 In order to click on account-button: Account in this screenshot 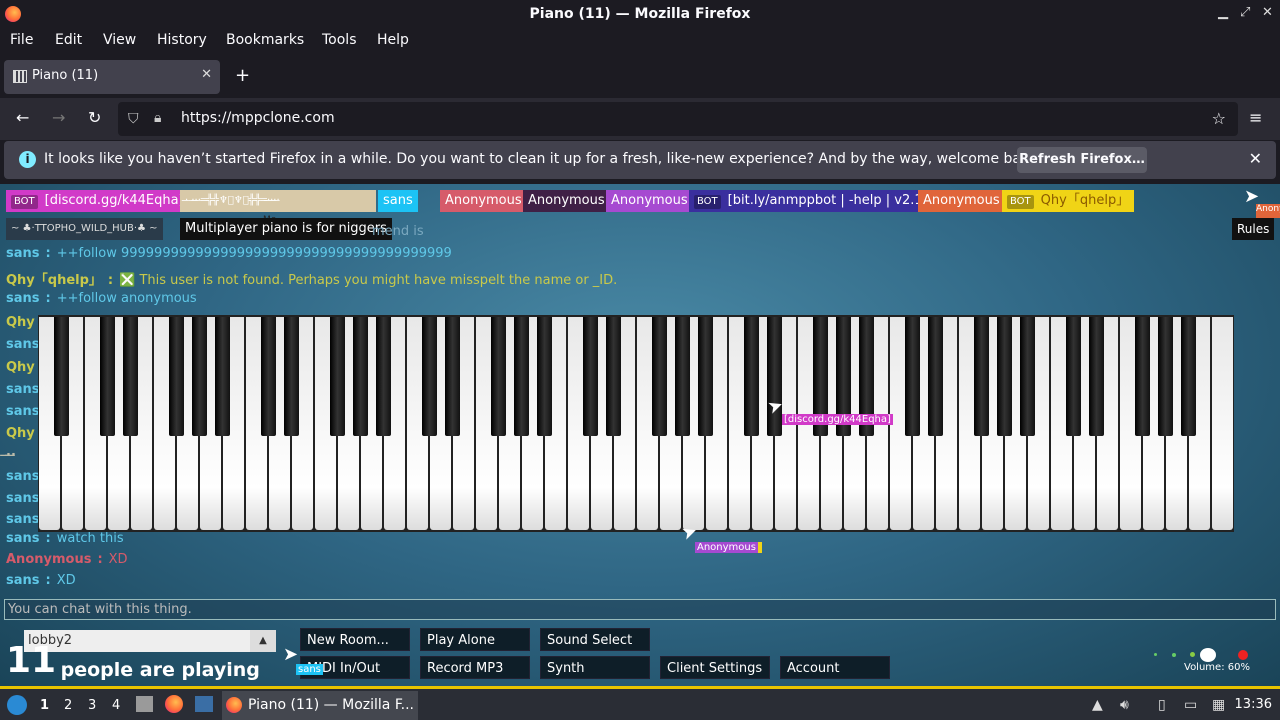, I will do `click(835, 667)`.